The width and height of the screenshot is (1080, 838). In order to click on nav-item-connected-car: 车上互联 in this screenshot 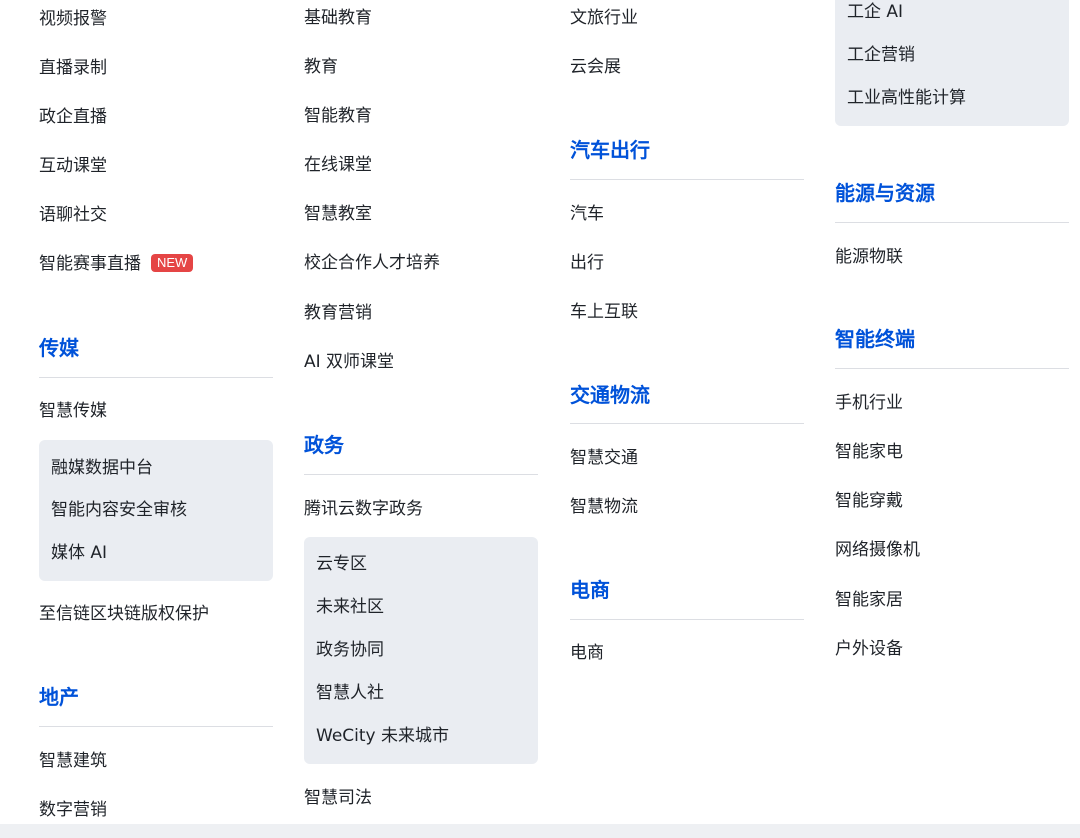, I will do `click(604, 312)`.